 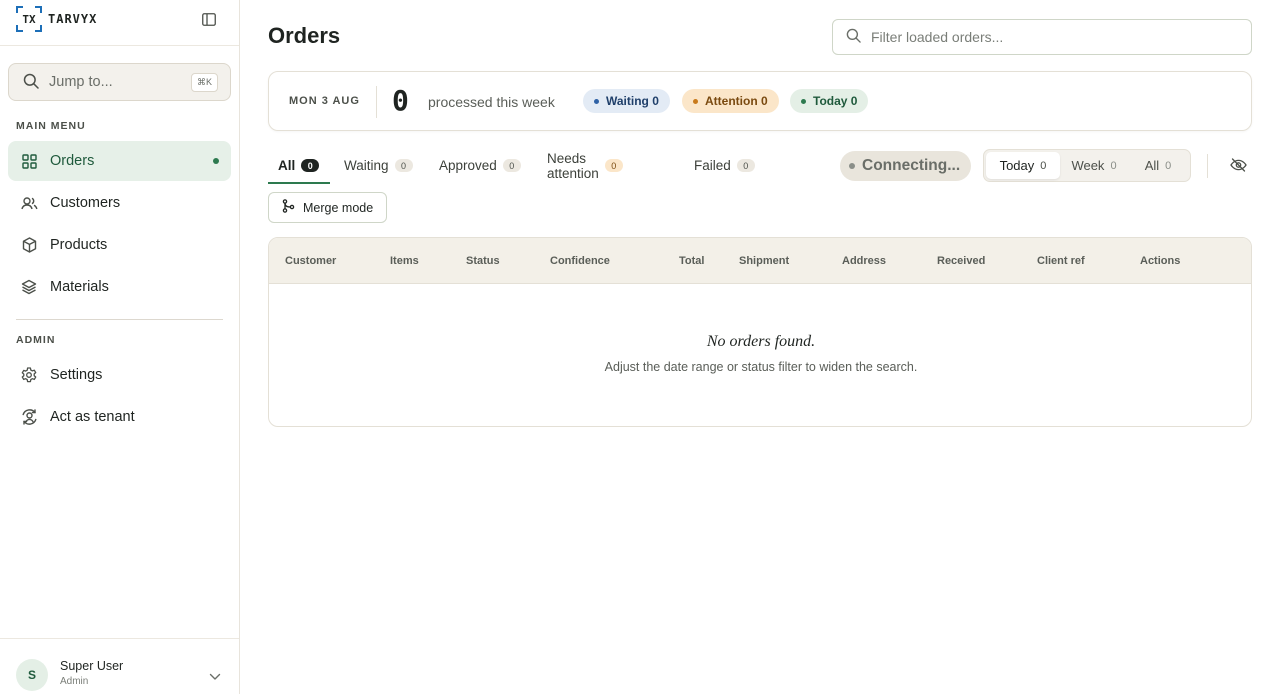 What do you see at coordinates (209, 19) in the screenshot?
I see `sidebar-collapse-icon` at bounding box center [209, 19].